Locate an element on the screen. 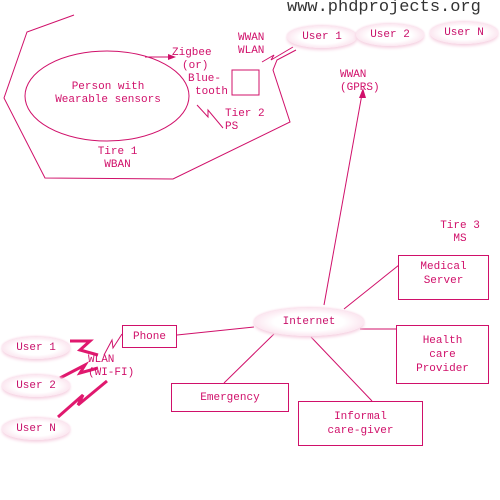 This screenshot has width=500, height=500. left-user-n-cloud: User N is located at coordinates (36, 429).